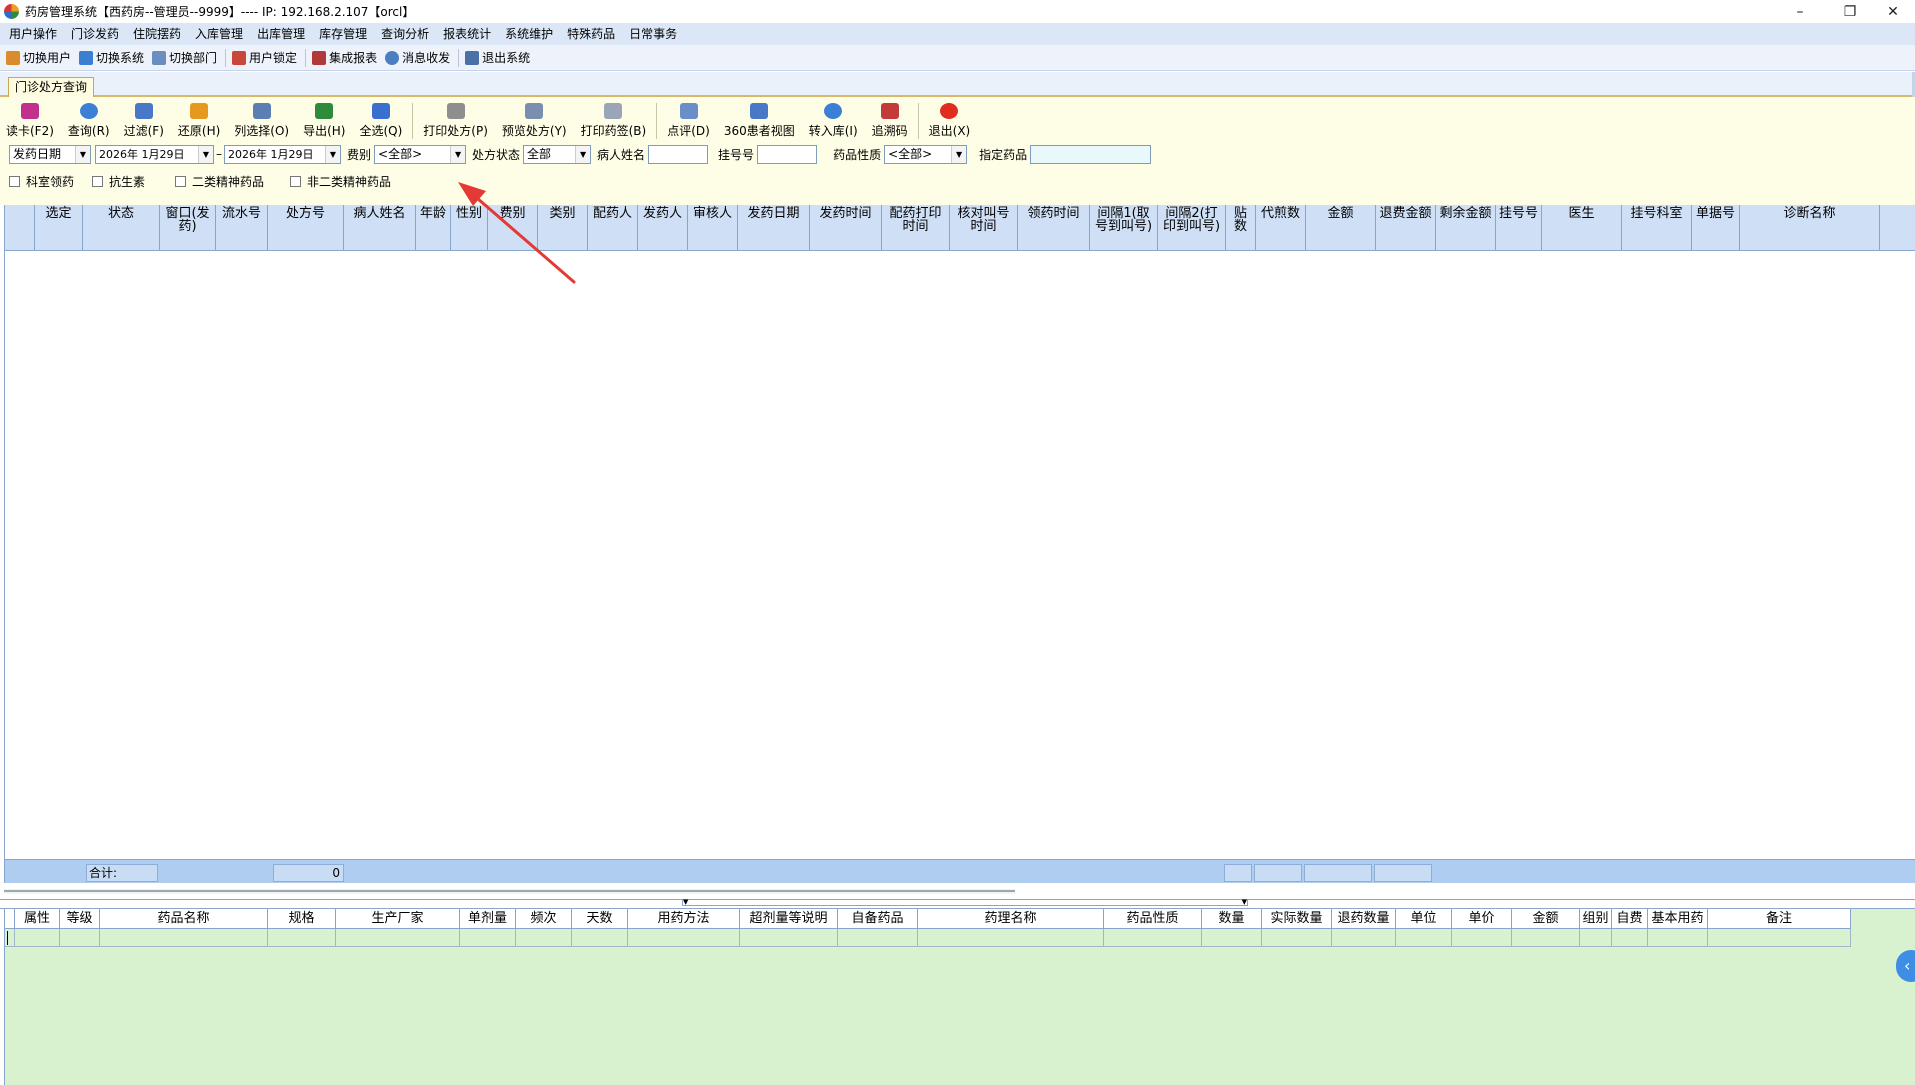 The height and width of the screenshot is (1085, 1915). What do you see at coordinates (759, 121) in the screenshot?
I see `patient-360-view-button: 360患者视图` at bounding box center [759, 121].